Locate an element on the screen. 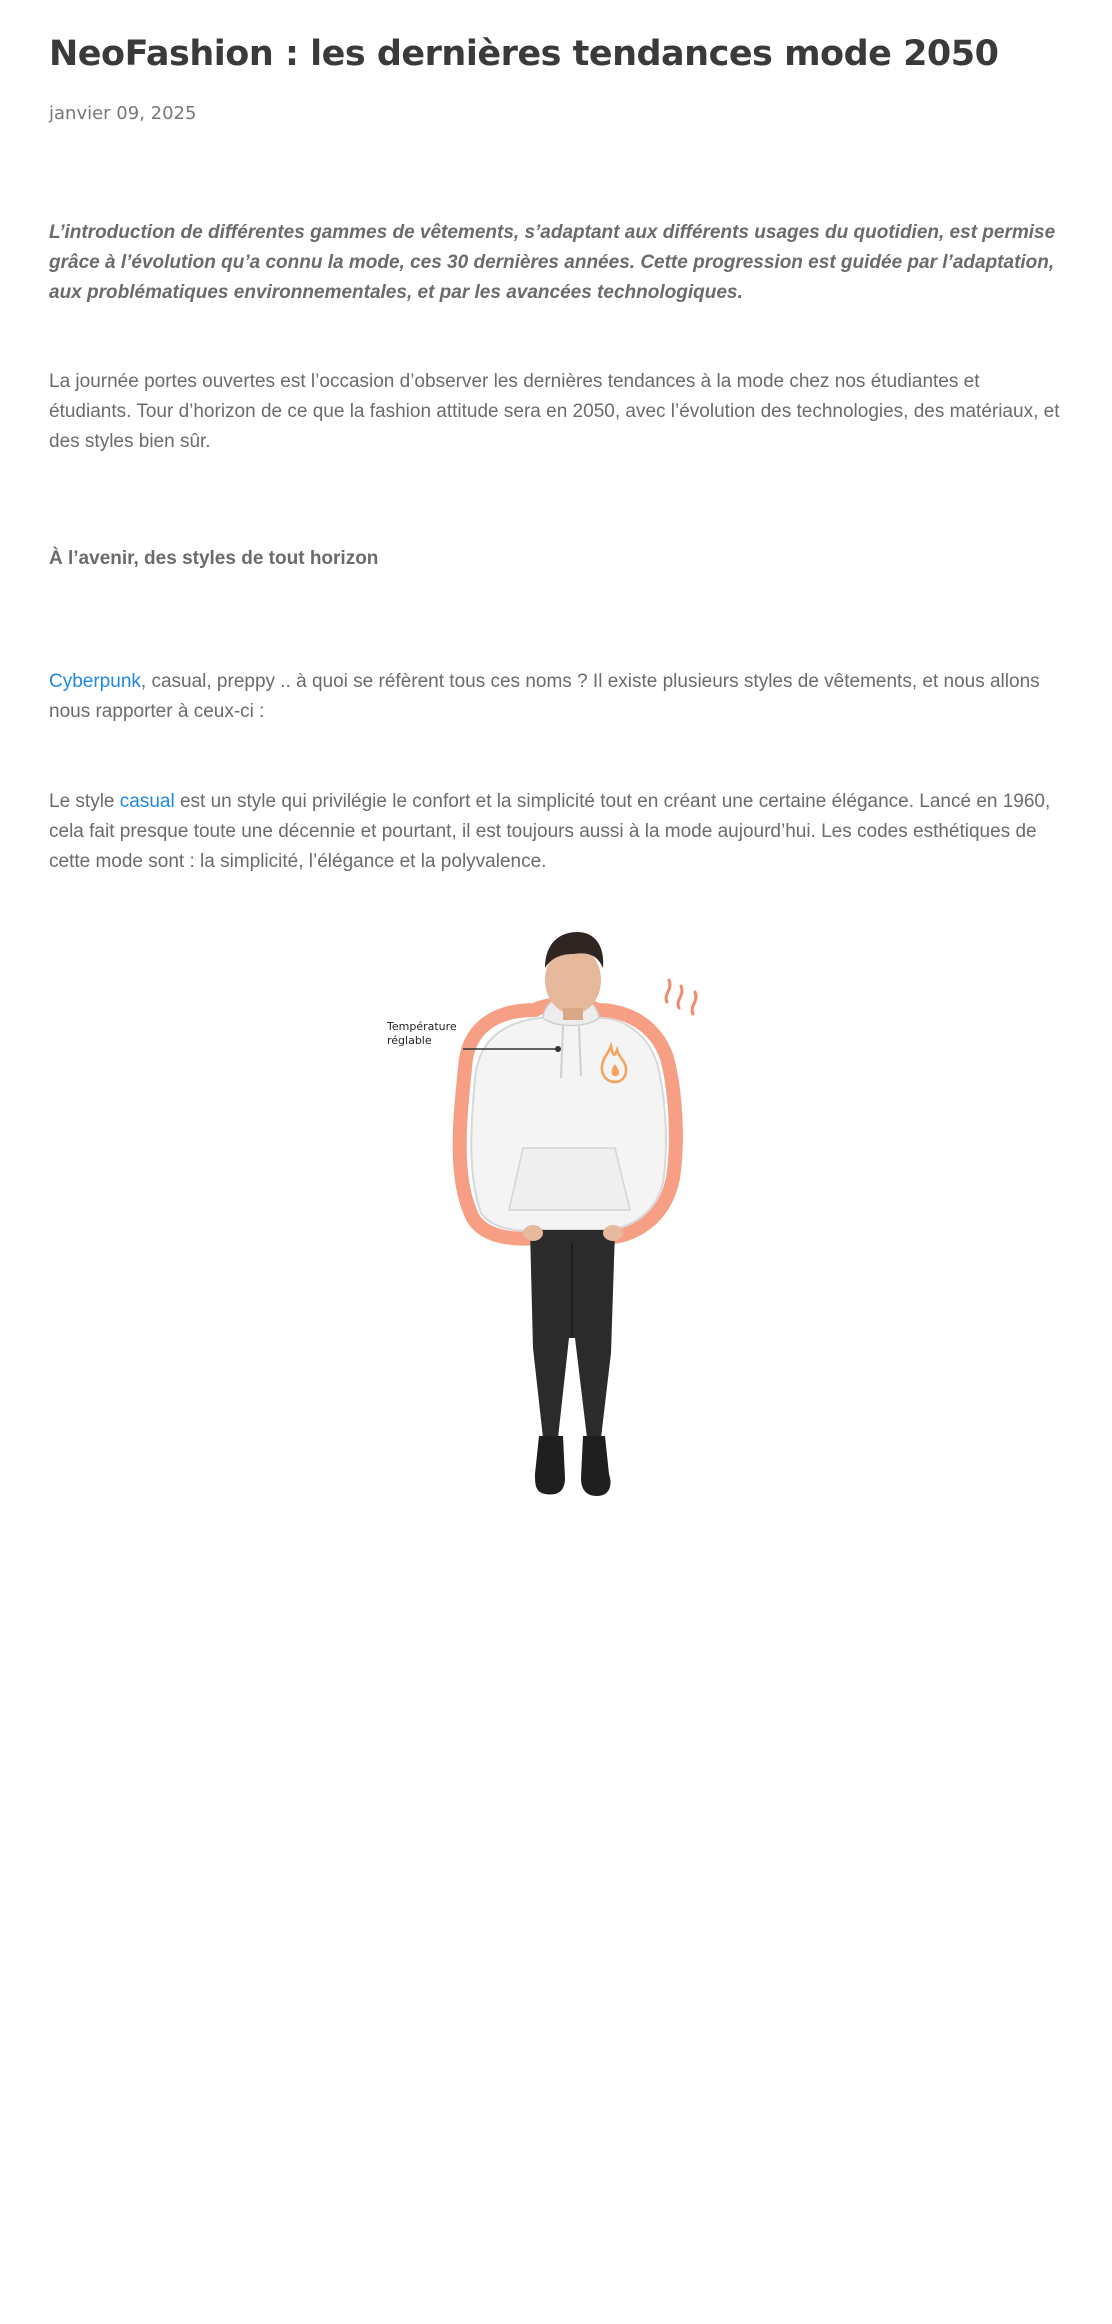 The height and width of the screenshot is (2324, 1112). cyberpunk-link: Cyberpunk is located at coordinates (95, 681).